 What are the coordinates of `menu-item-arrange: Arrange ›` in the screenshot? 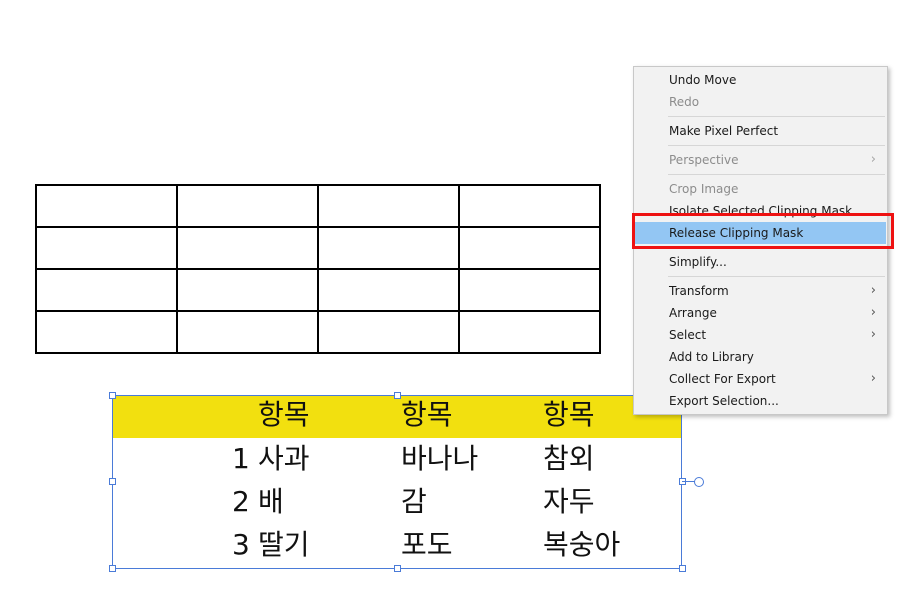 It's located at (760, 313).